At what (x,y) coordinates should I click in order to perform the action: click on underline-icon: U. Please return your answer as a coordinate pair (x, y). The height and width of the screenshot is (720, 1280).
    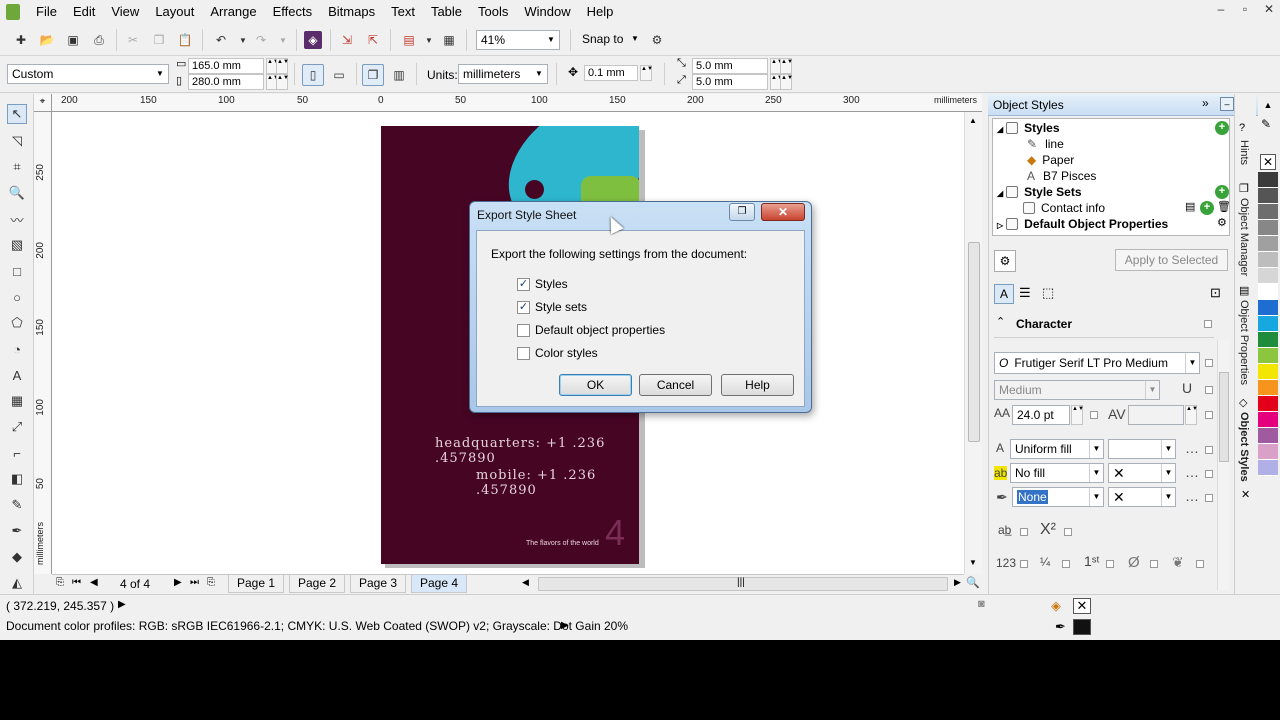
    Looking at the image, I should click on (1187, 388).